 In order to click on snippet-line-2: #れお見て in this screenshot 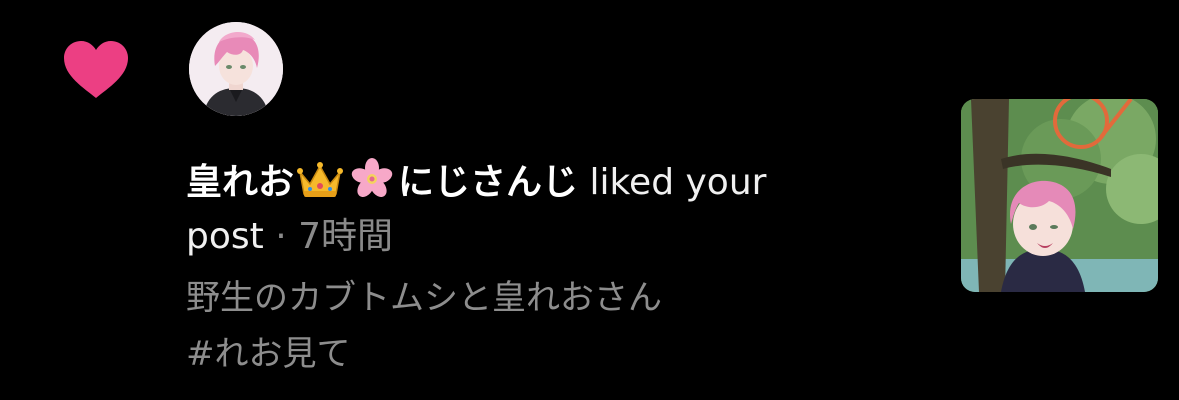, I will do `click(268, 354)`.